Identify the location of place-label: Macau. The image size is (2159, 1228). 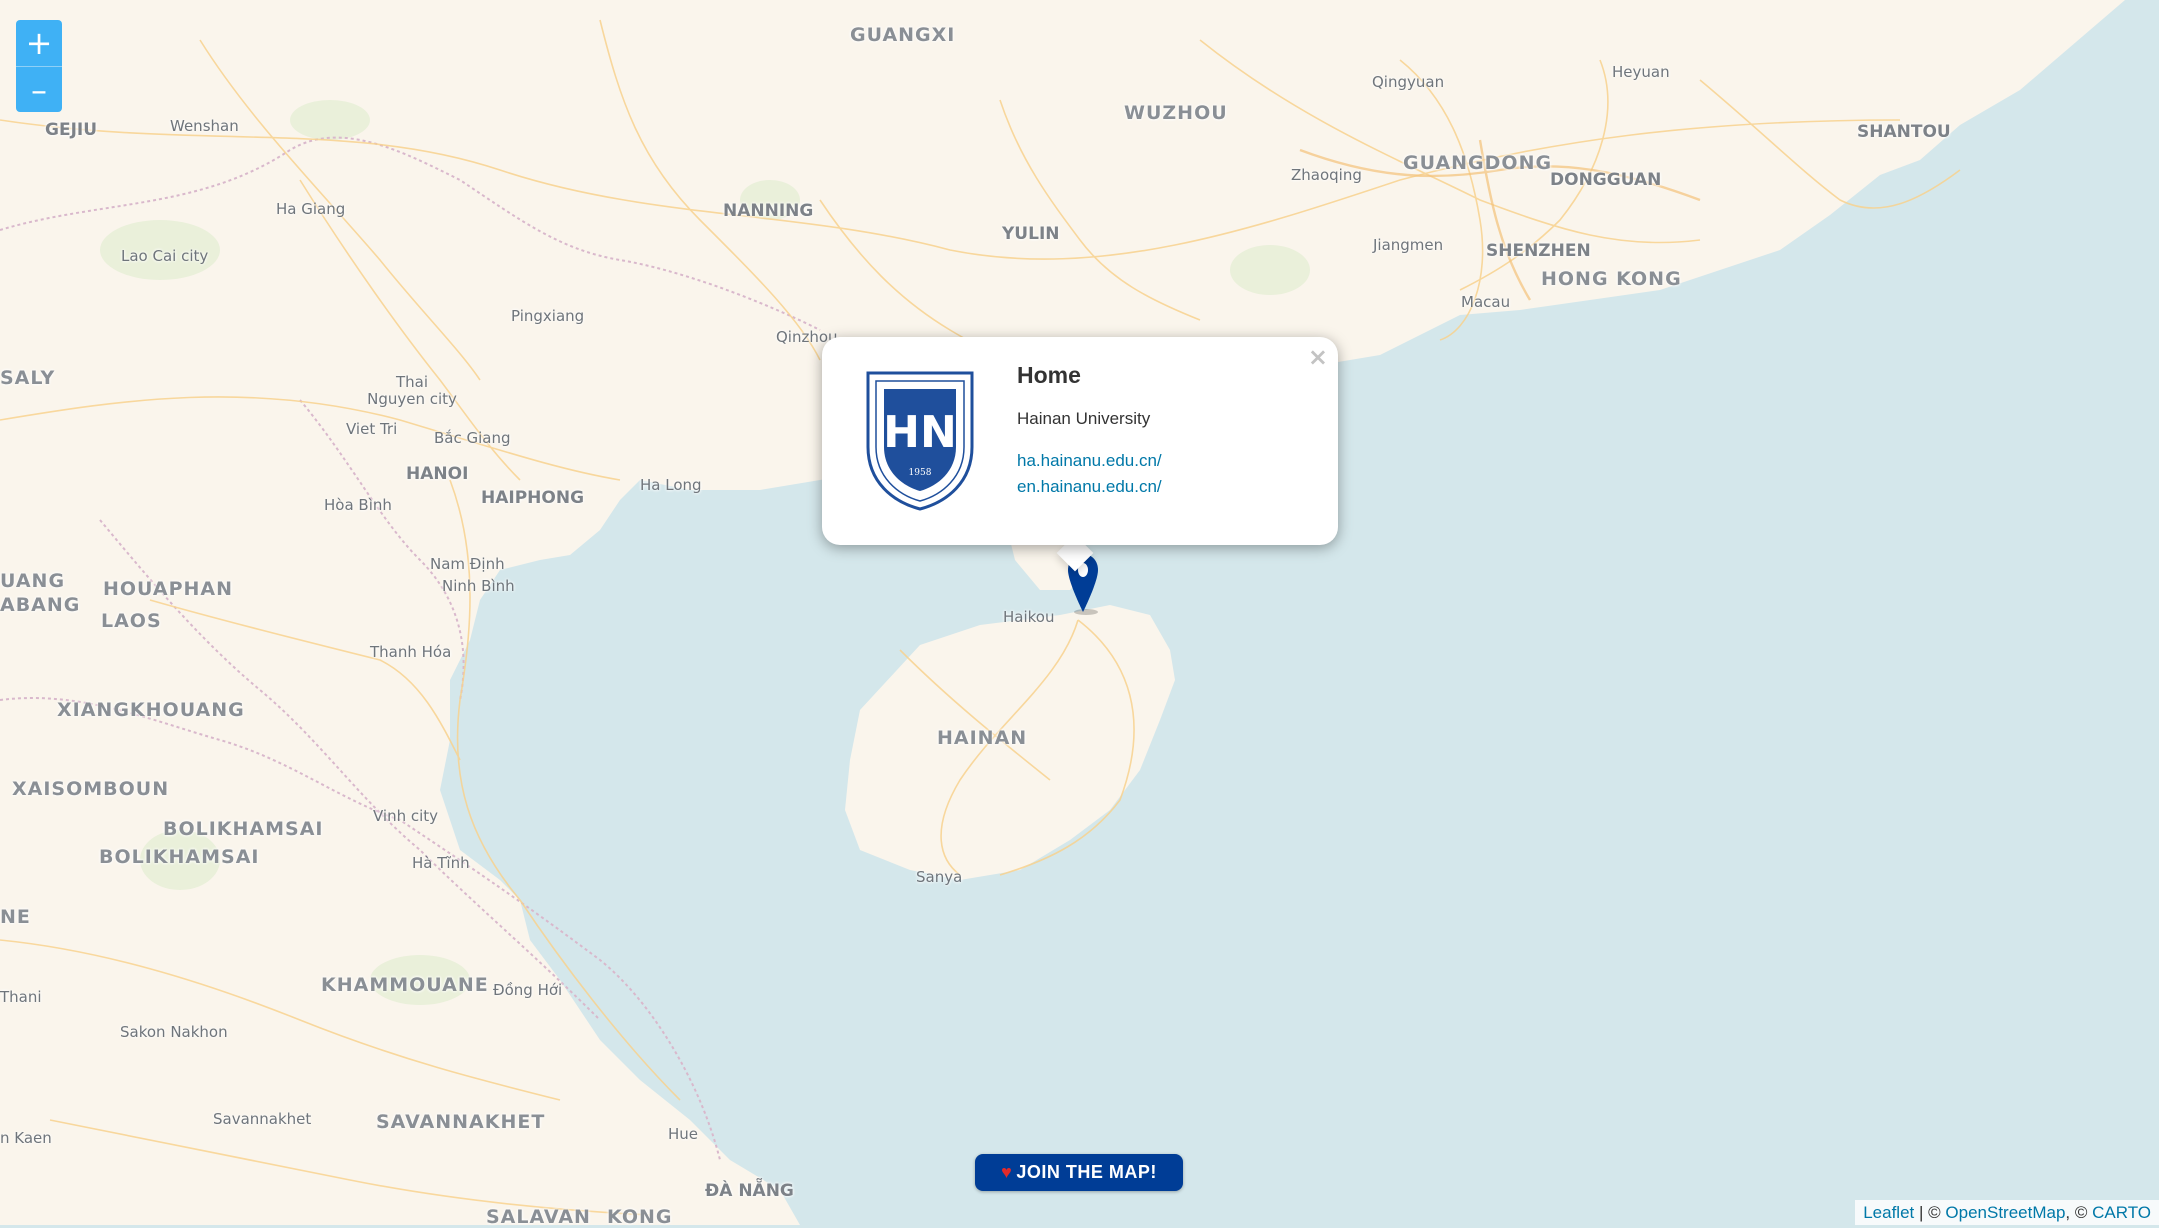
(1486, 302).